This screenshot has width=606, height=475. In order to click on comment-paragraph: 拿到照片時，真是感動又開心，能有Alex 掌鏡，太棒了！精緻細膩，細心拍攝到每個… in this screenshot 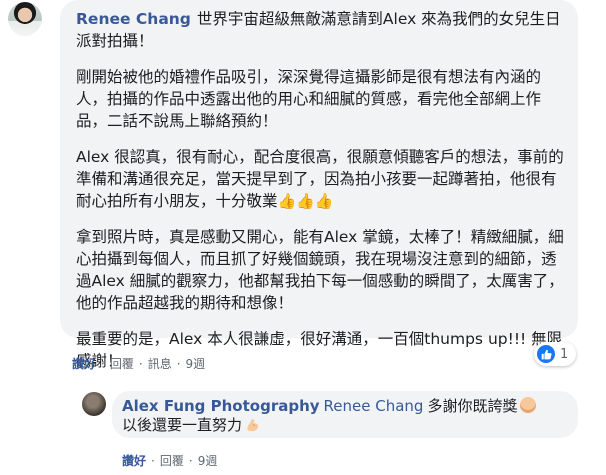, I will do `click(320, 270)`.